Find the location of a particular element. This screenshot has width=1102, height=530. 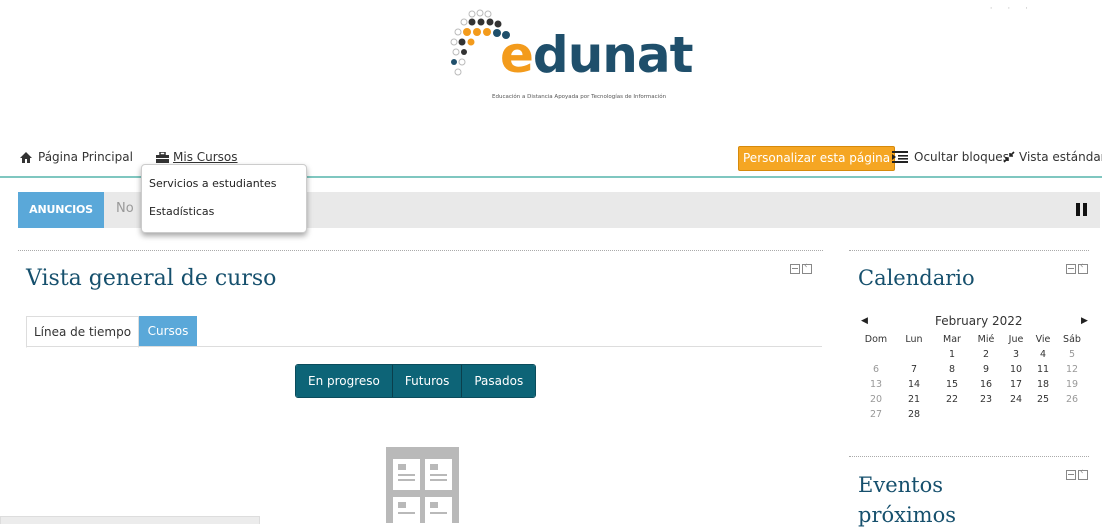

calendar-day-header: Mar is located at coordinates (952, 339).